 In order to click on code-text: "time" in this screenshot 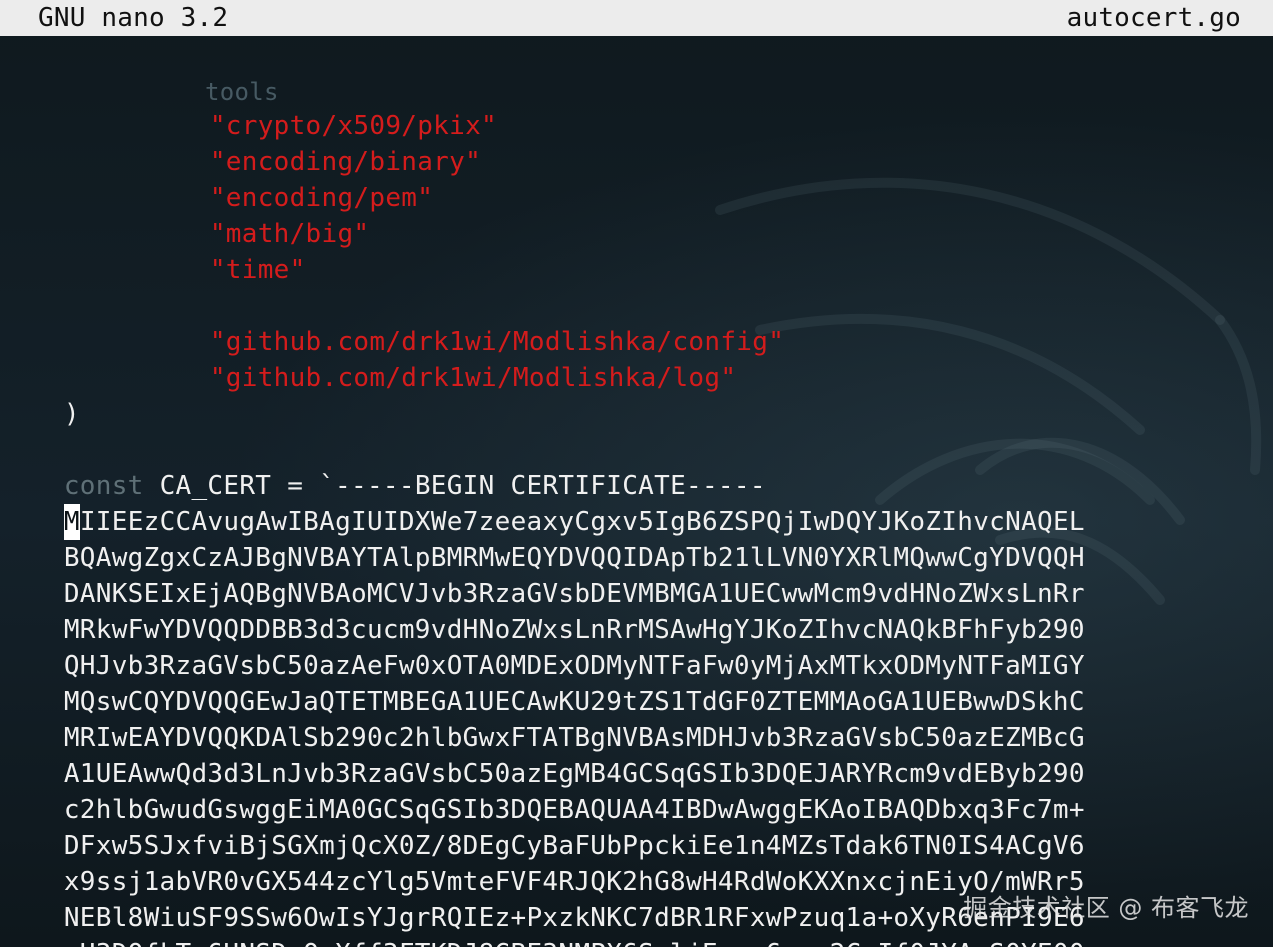, I will do `click(257, 270)`.